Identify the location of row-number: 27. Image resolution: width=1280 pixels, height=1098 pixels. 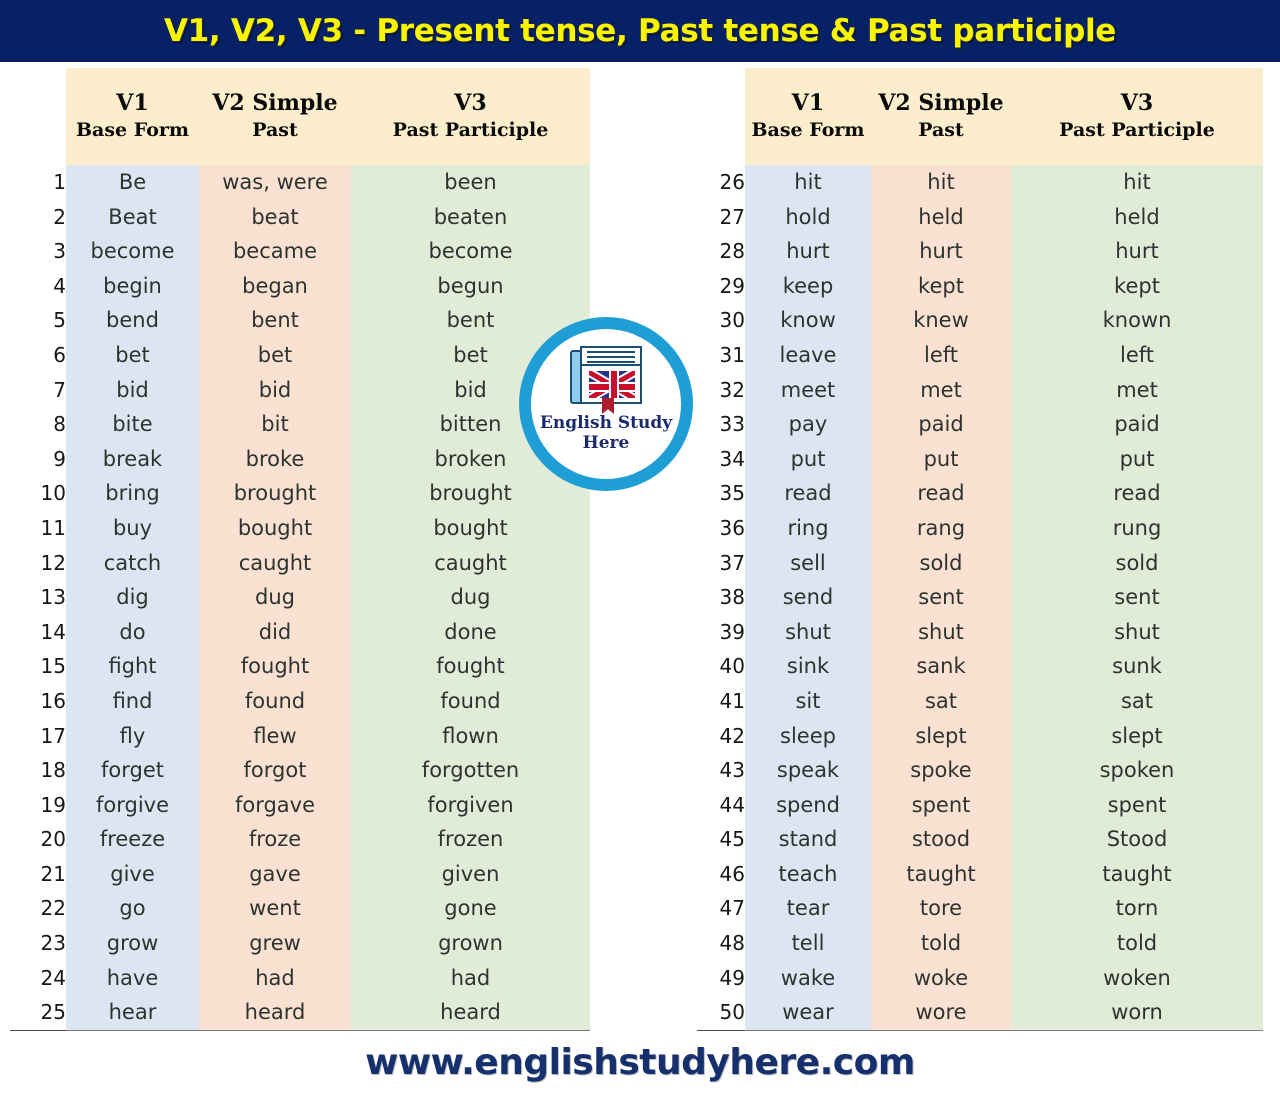
(721, 217).